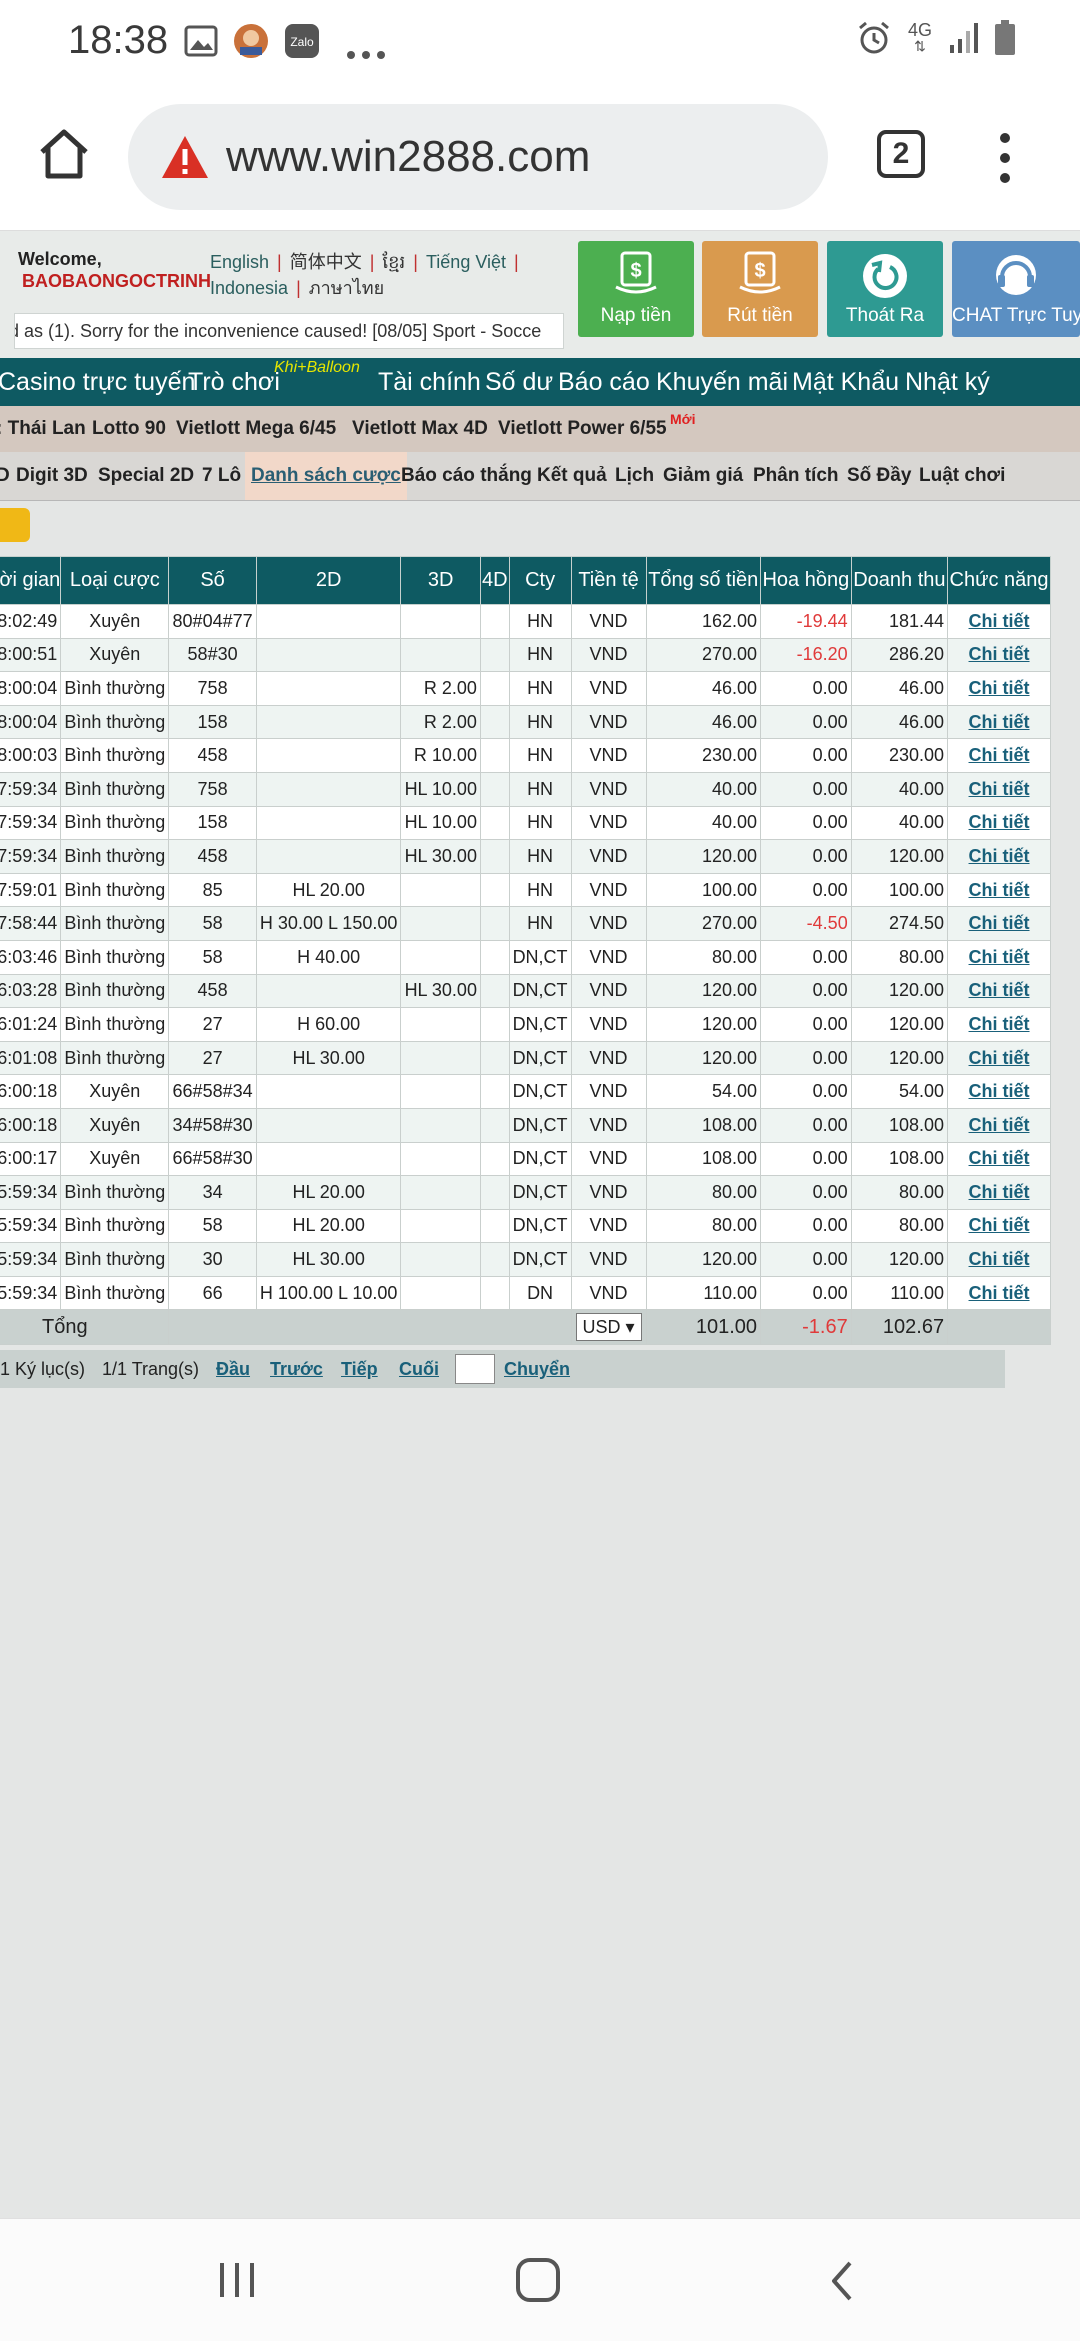 Image resolution: width=1080 pixels, height=2341 pixels. I want to click on insecure-warning-icon, so click(185, 157).